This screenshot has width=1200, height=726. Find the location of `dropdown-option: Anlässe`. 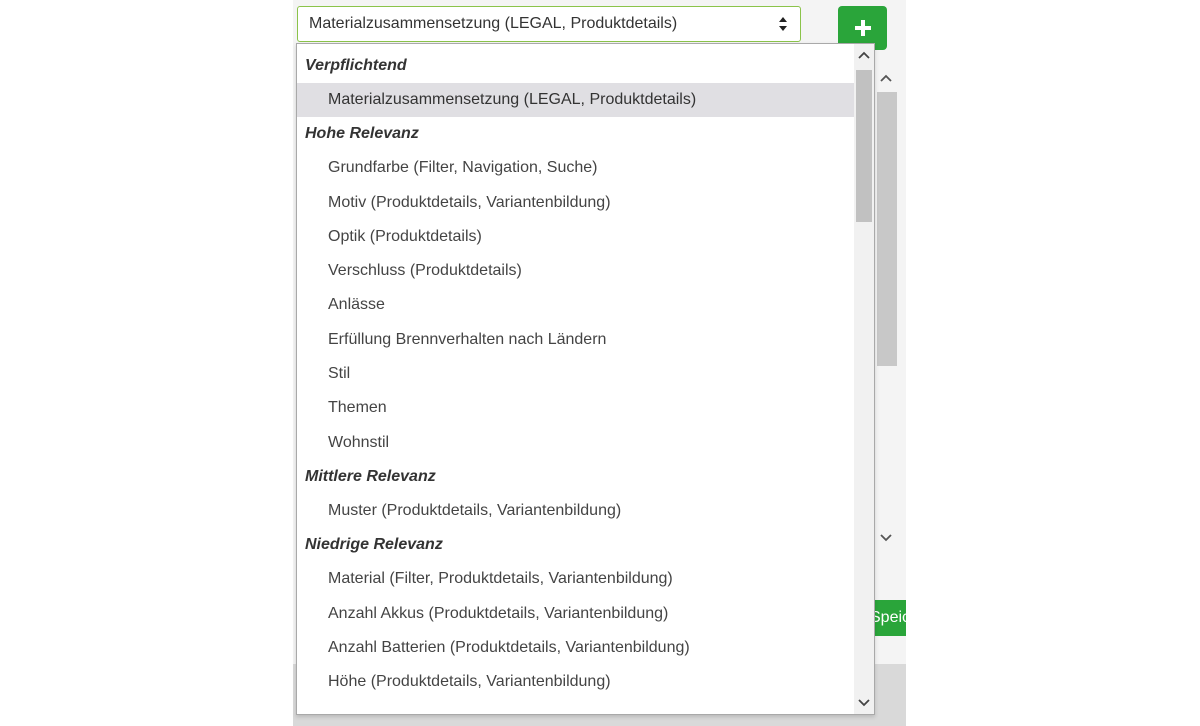

dropdown-option: Anlässe is located at coordinates (576, 305).